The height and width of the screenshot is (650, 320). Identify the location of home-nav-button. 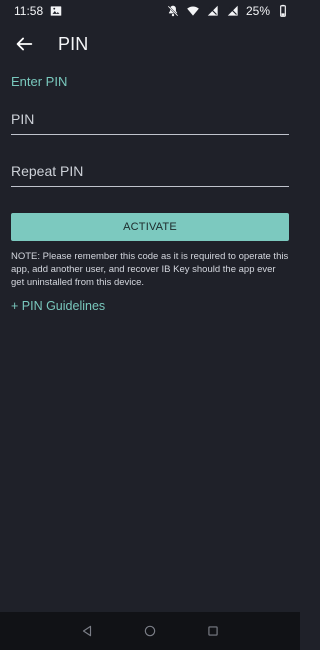
(150, 631).